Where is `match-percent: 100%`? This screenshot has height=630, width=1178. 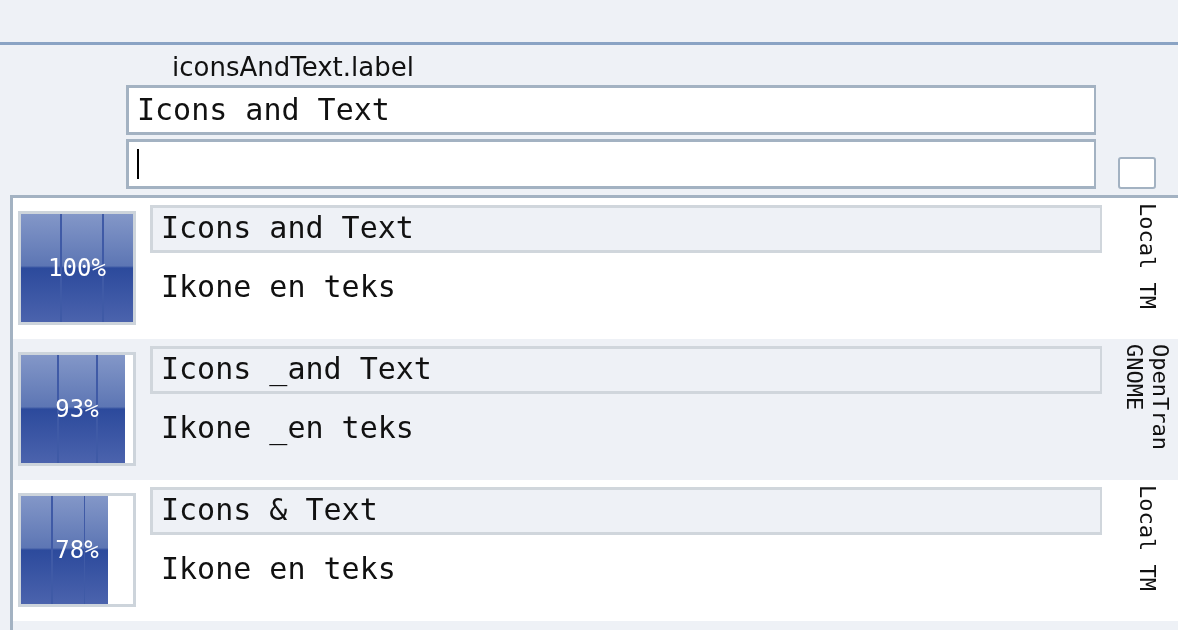
match-percent: 100% is located at coordinates (77, 268).